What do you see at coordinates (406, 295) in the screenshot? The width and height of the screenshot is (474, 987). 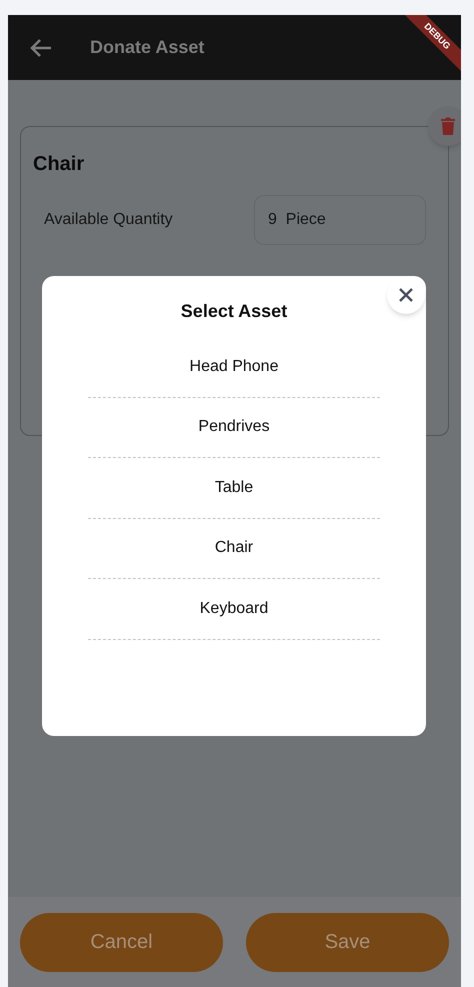 I see `close-icon` at bounding box center [406, 295].